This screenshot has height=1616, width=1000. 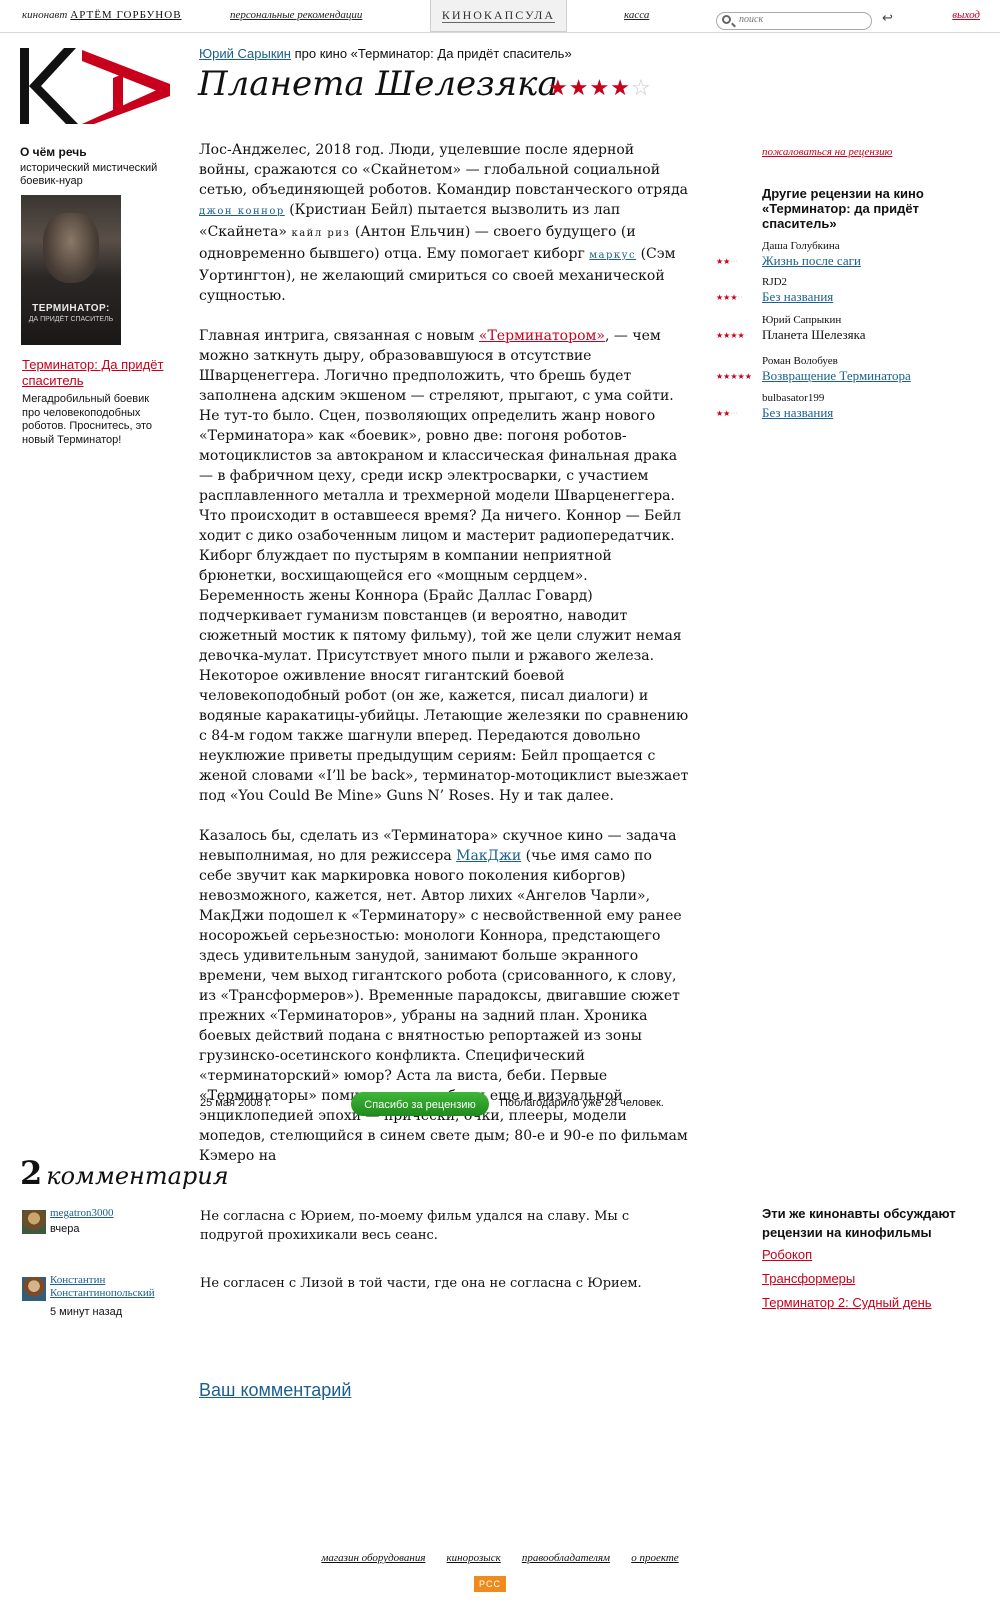 I want to click on review-rating: ★★★★☆, so click(x=600, y=88).